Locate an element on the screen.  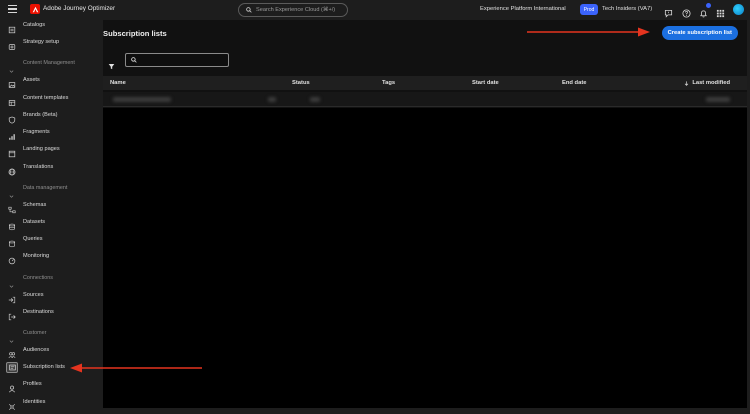
create-subscription-list-button: Create subscription list is located at coordinates (699, 33).